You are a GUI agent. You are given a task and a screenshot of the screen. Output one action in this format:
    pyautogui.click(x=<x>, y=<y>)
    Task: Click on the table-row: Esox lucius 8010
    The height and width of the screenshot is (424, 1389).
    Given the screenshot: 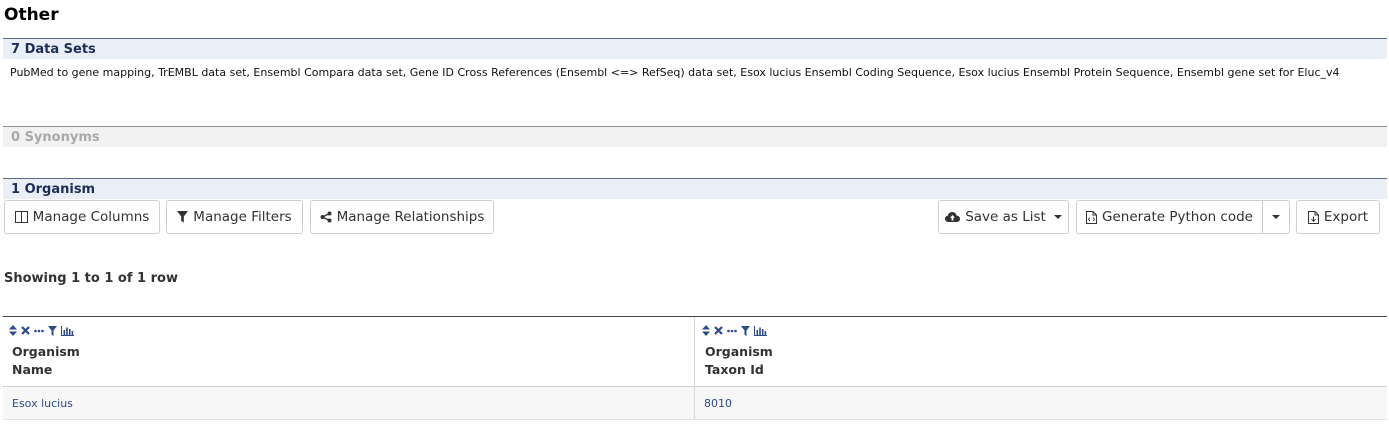 What is the action you would take?
    pyautogui.click(x=695, y=403)
    